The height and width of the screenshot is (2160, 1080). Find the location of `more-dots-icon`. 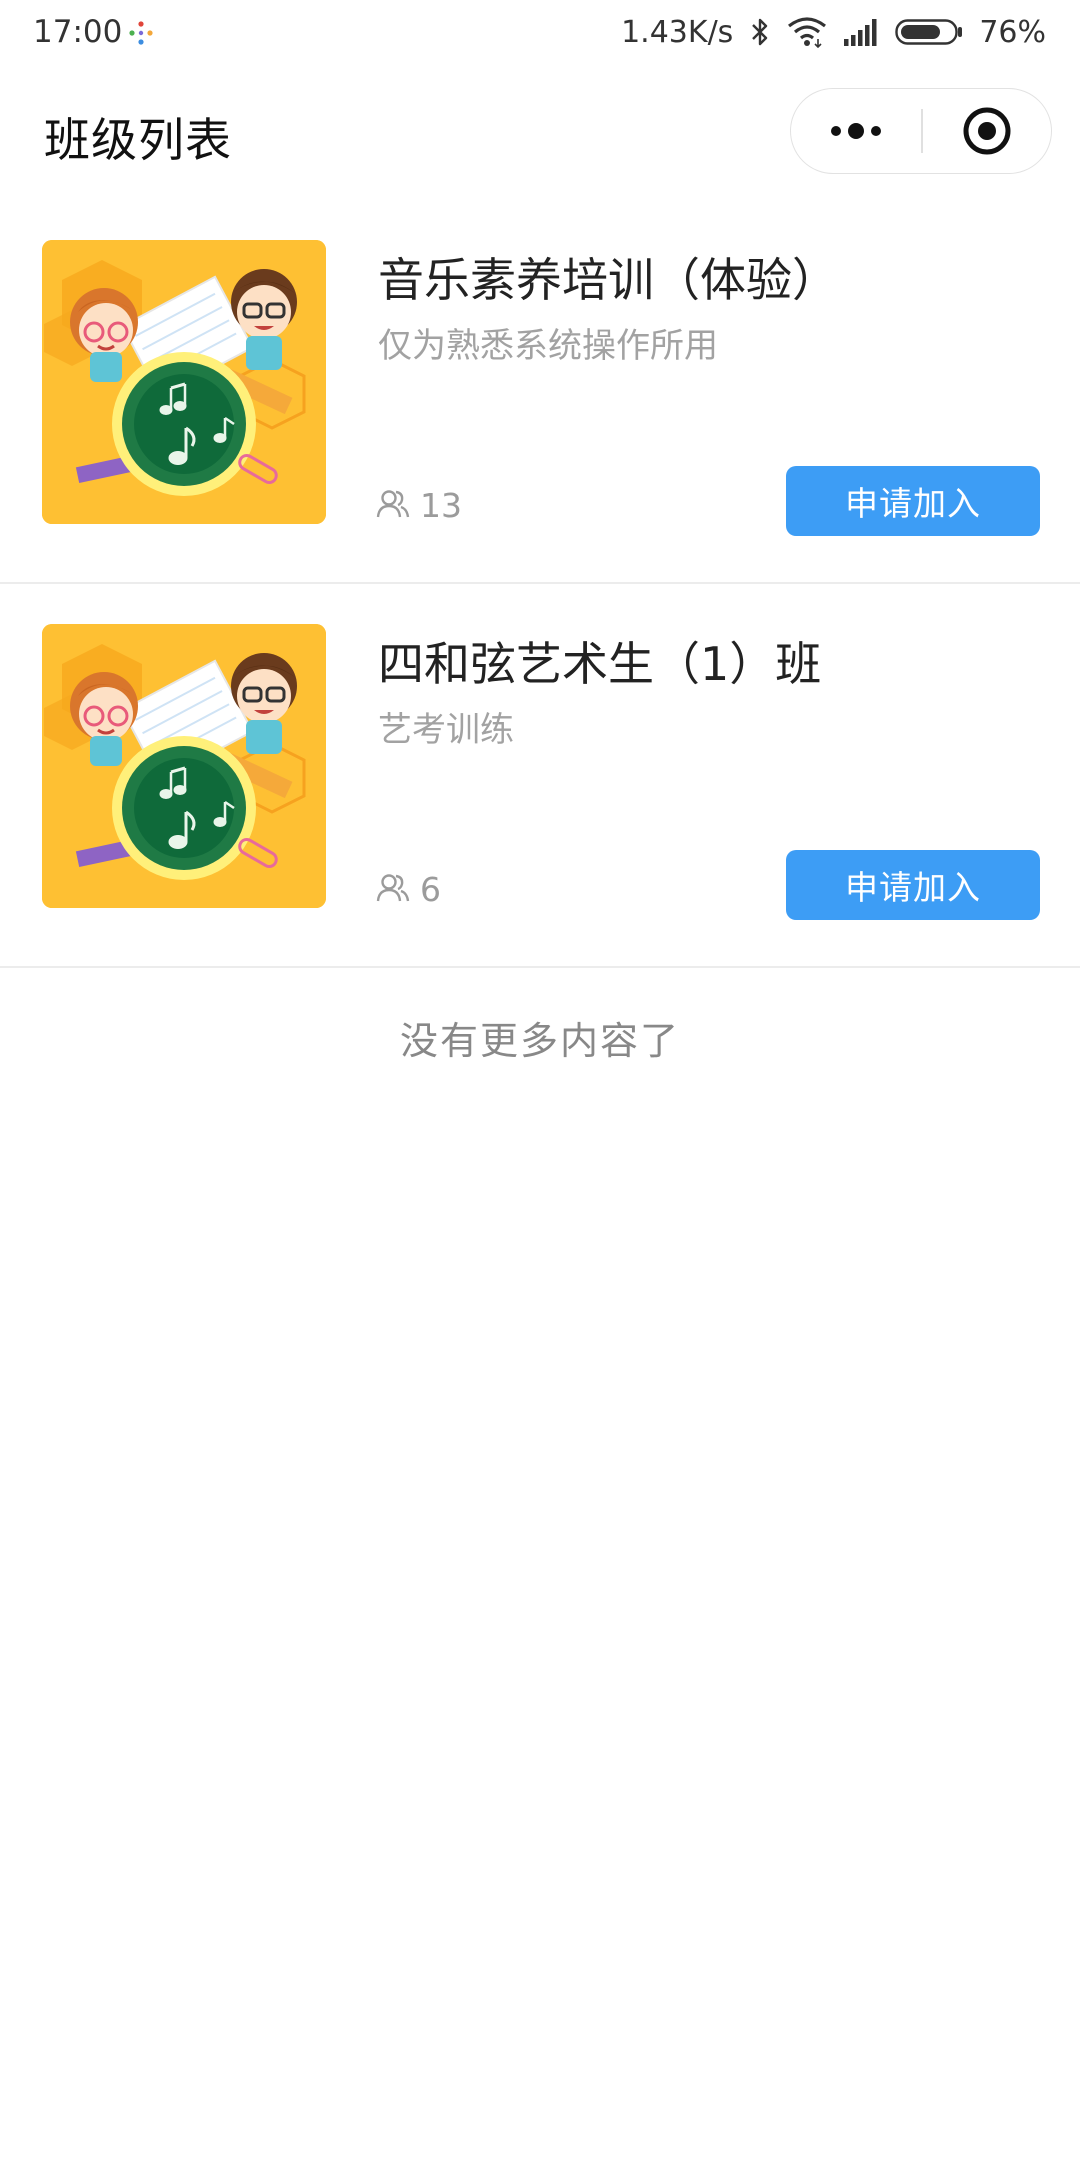

more-dots-icon is located at coordinates (856, 131).